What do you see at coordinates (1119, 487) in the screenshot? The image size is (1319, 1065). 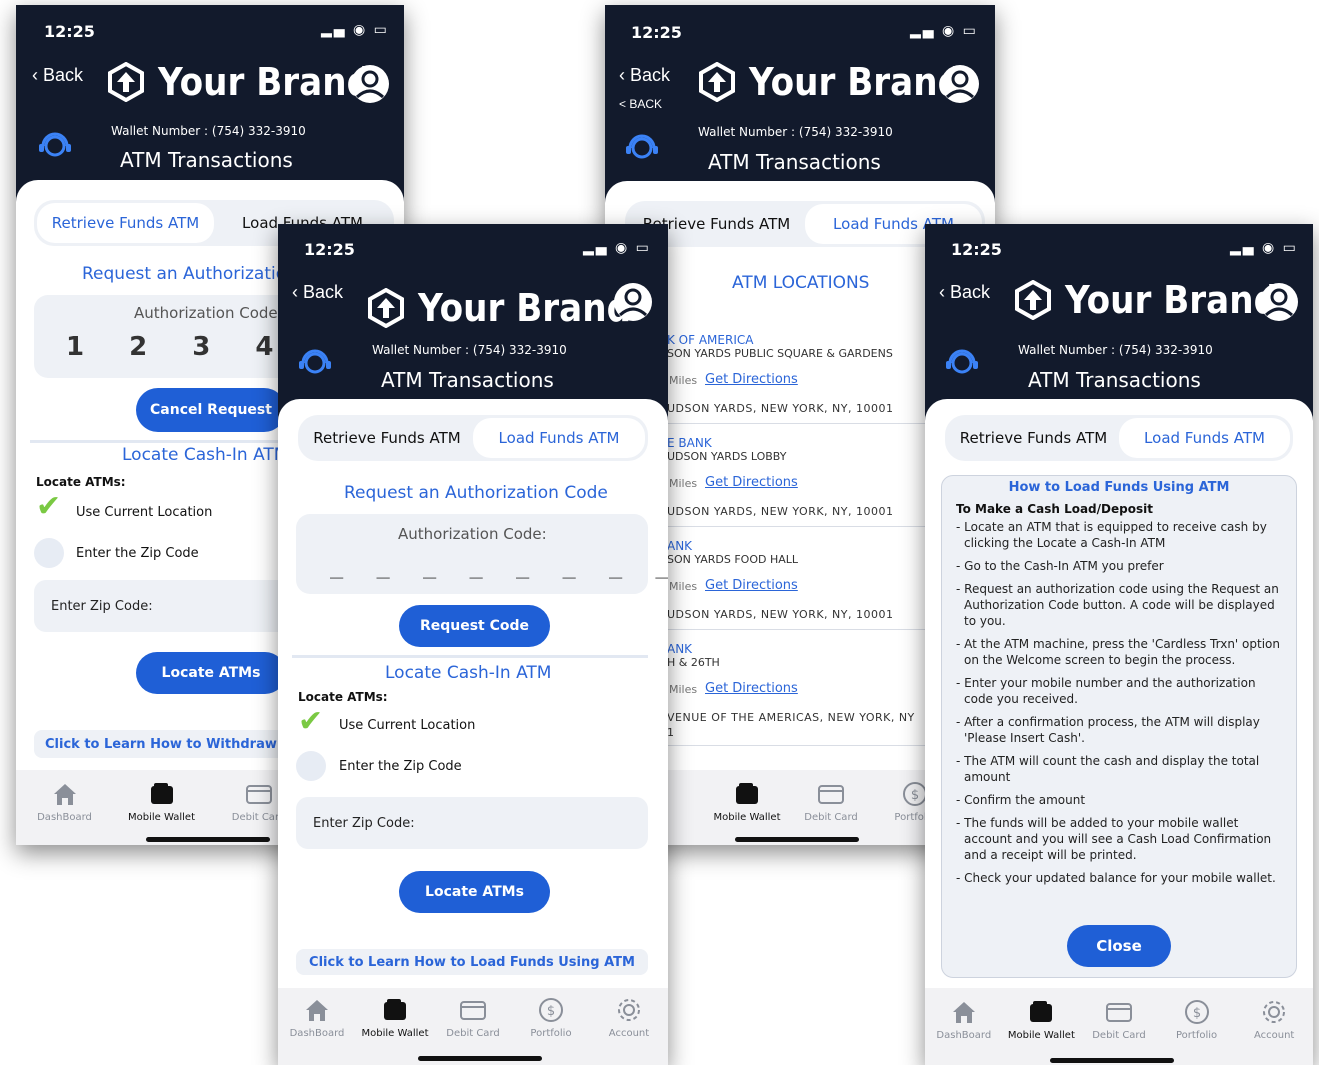 I see `modal-title: How to Load Funds Using ATM` at bounding box center [1119, 487].